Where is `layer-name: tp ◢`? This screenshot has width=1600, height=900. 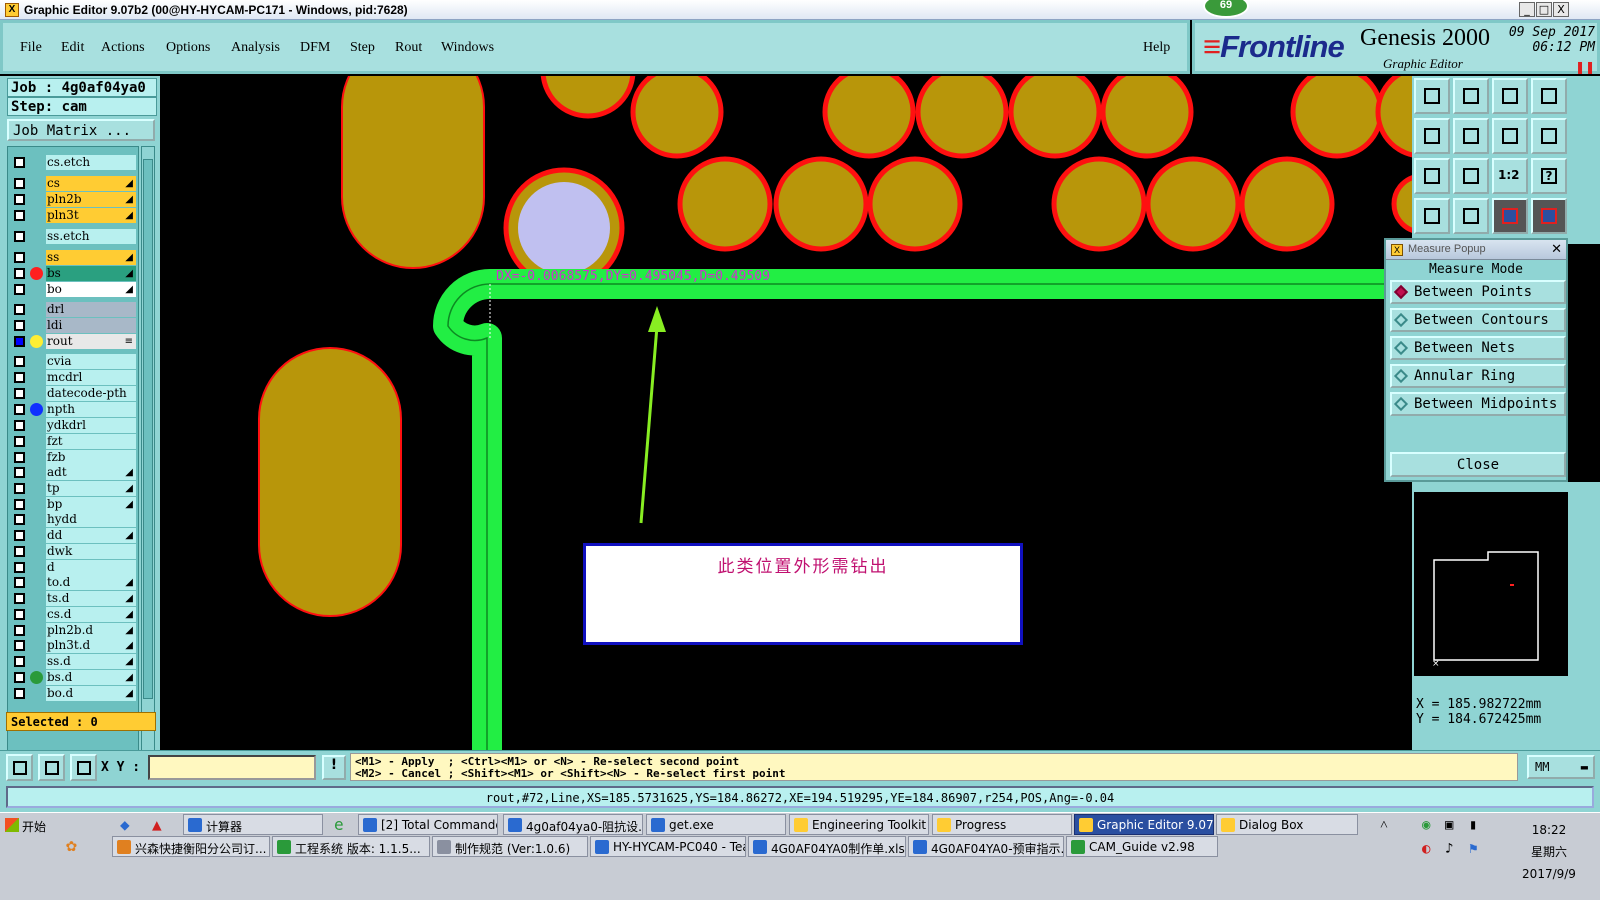 layer-name: tp ◢ is located at coordinates (91, 488).